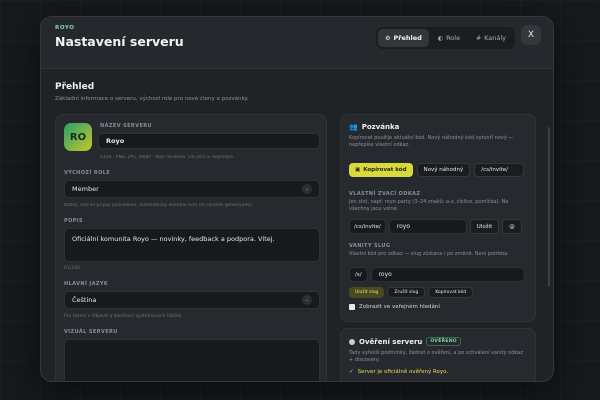 This screenshot has height=400, width=600. I want to click on vanity-label: VLASTNÍ ZVACÍ ODKAZ, so click(385, 194).